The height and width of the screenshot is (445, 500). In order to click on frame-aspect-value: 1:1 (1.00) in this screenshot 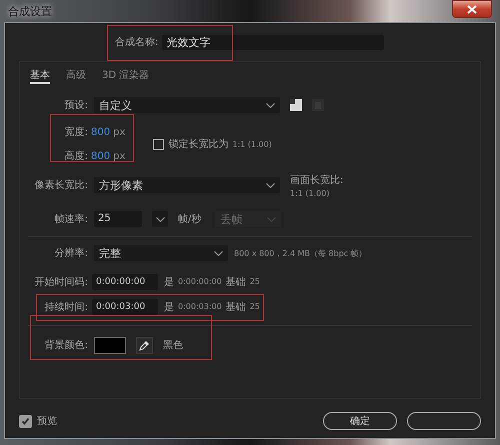, I will do `click(310, 193)`.